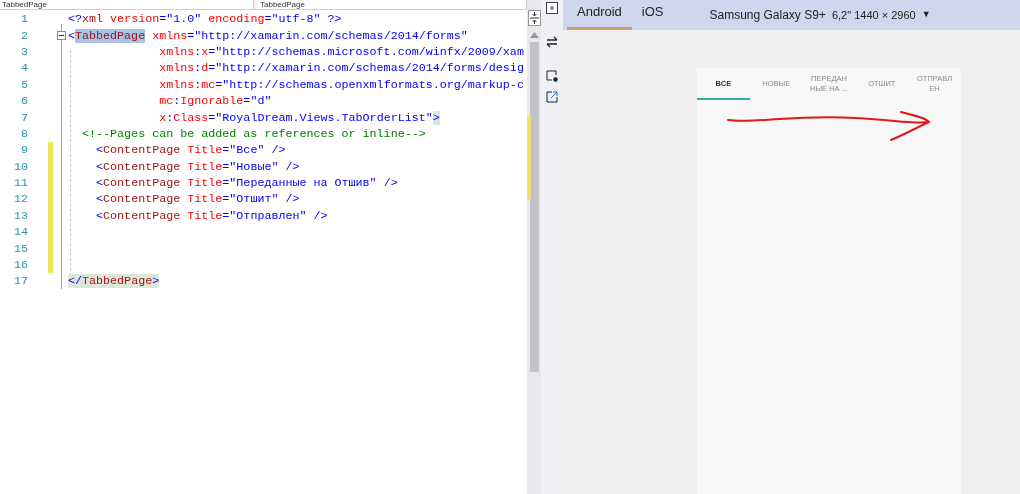 This screenshot has width=1020, height=494. Describe the element at coordinates (246, 183) in the screenshot. I see `code-line: <ContentPage Title="Переданные на Отшив" />` at that location.